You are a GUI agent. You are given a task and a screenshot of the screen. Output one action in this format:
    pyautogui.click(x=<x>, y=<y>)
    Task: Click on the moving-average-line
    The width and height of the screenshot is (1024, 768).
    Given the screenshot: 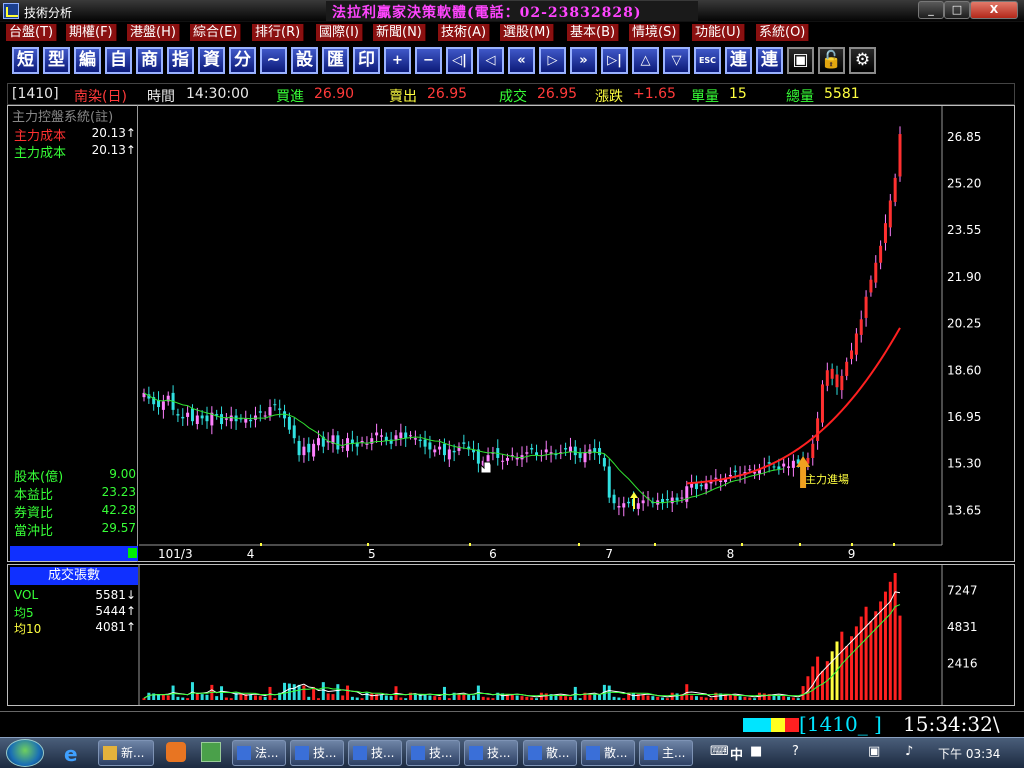 What is the action you would take?
    pyautogui.click(x=463, y=448)
    